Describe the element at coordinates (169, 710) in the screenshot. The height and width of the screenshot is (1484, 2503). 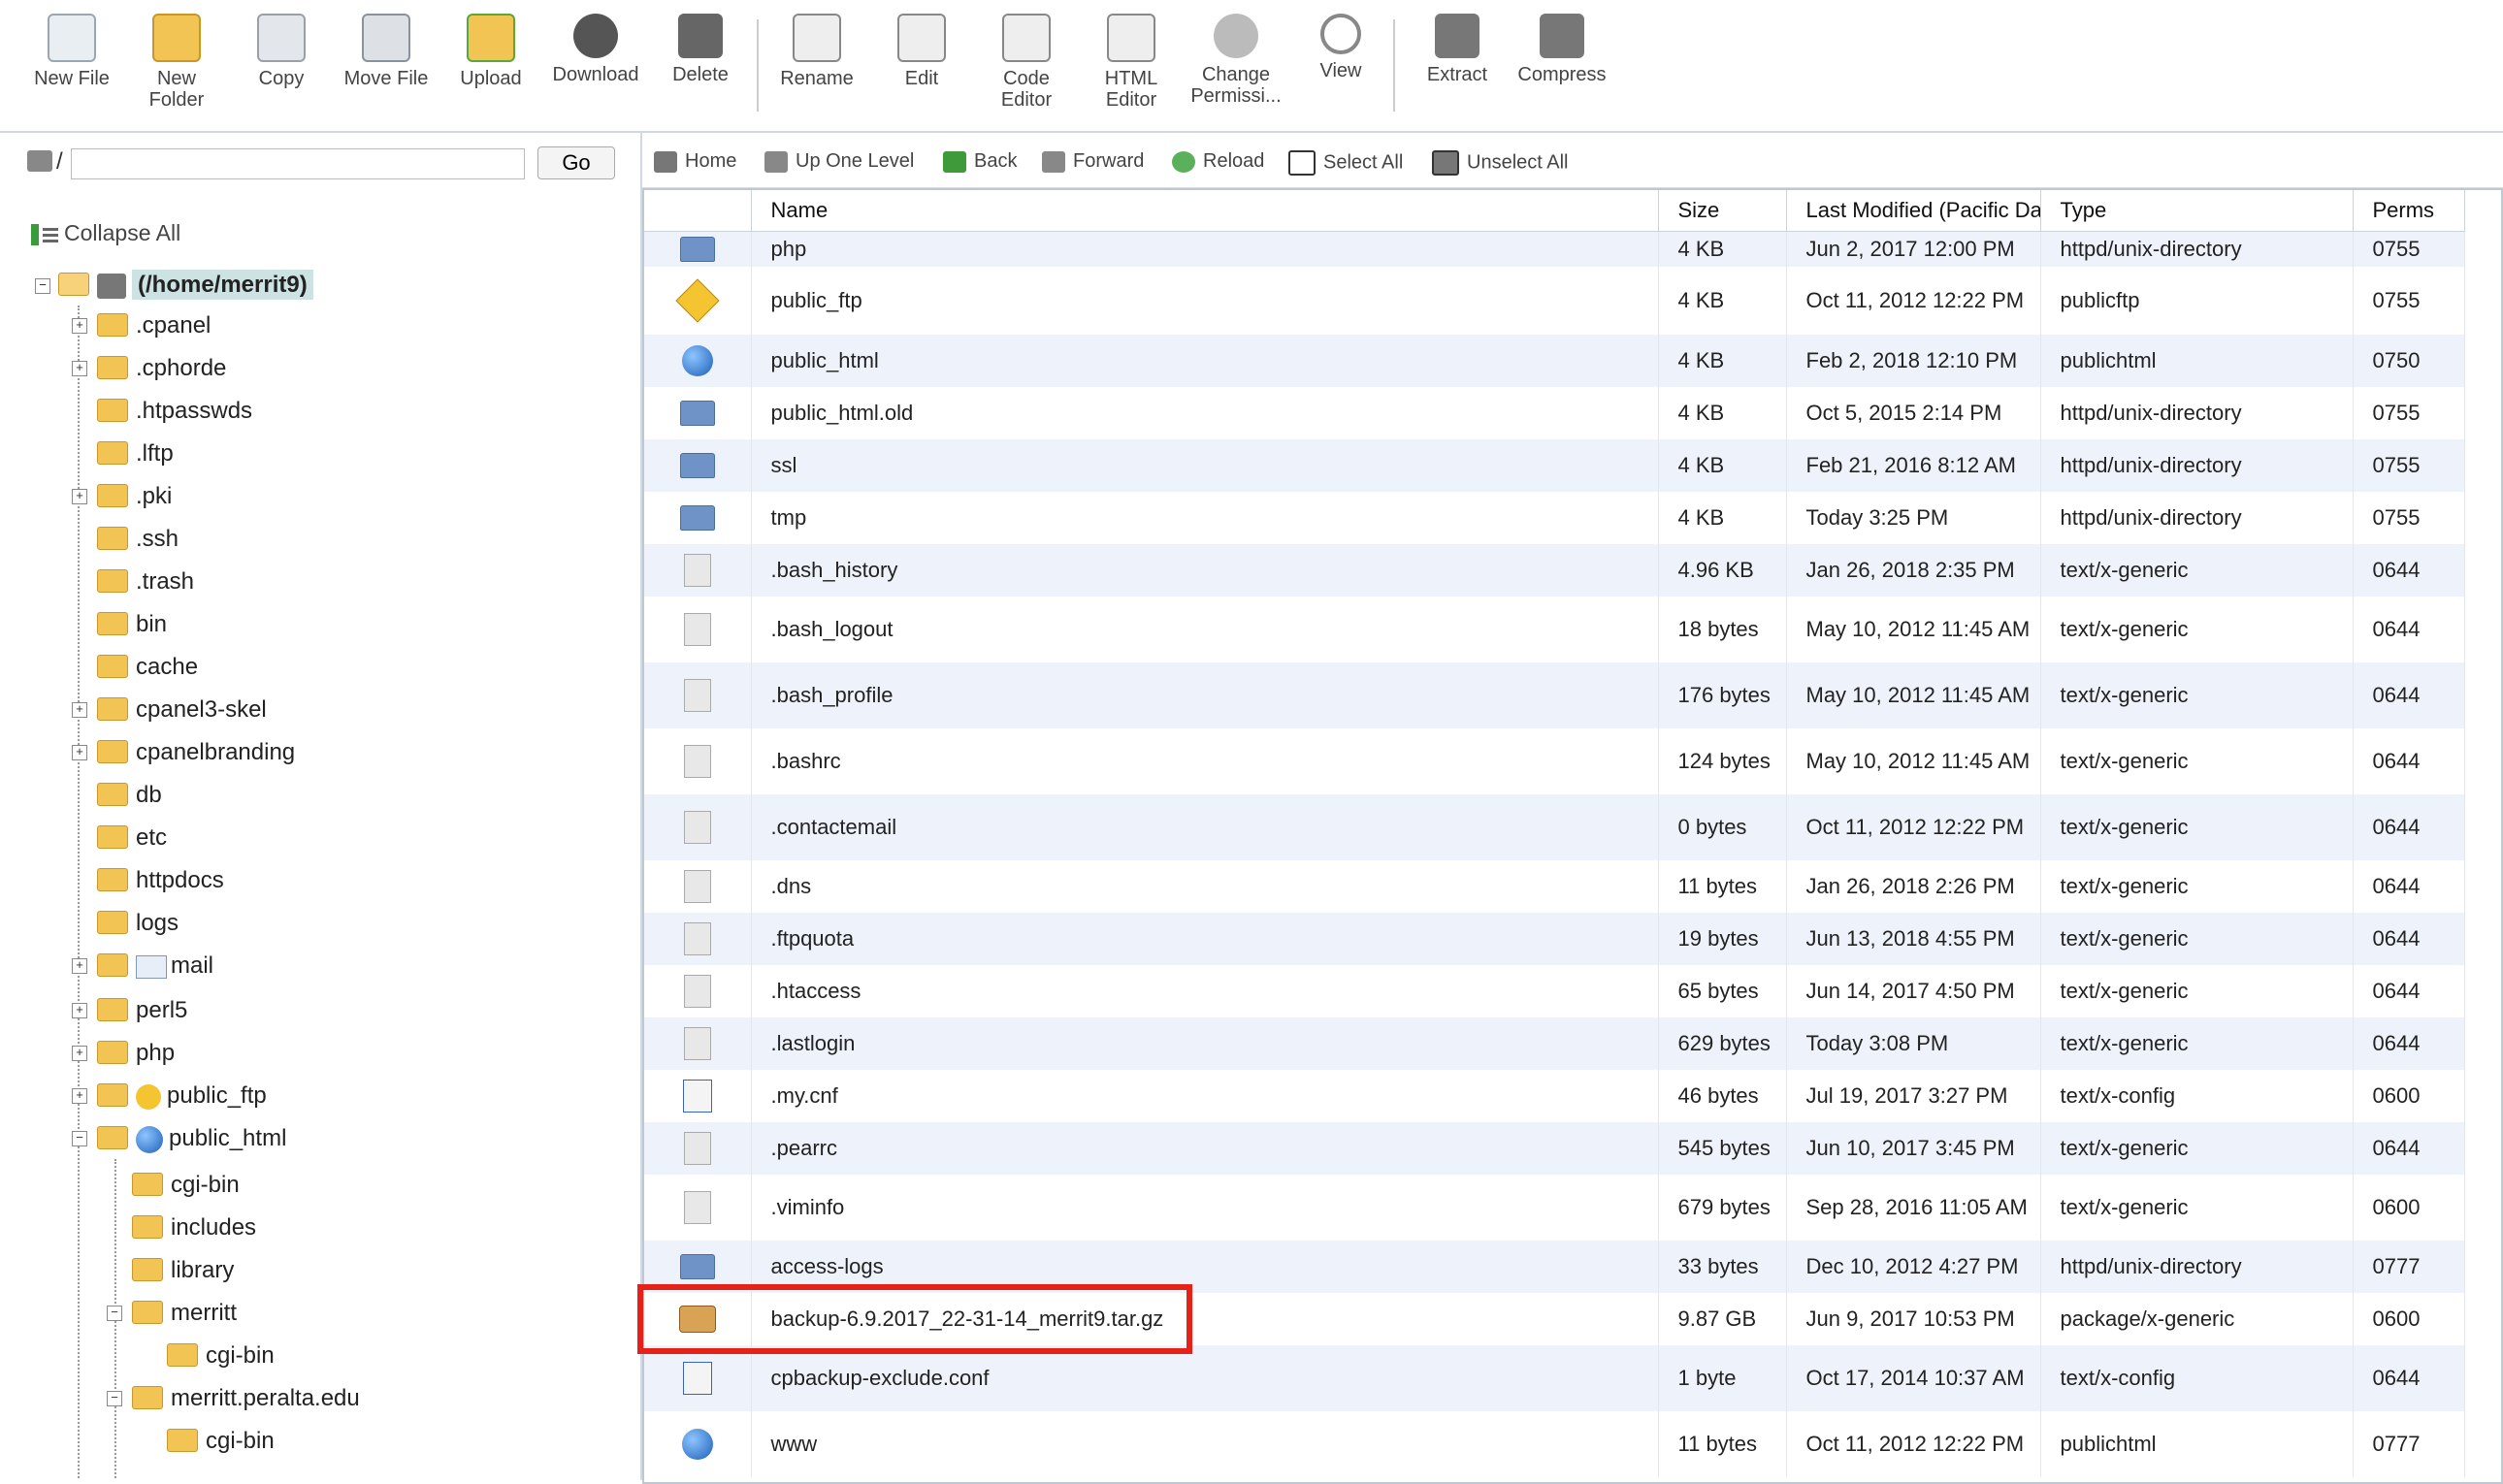
I see `tree-item: + cpanel3-skel` at that location.